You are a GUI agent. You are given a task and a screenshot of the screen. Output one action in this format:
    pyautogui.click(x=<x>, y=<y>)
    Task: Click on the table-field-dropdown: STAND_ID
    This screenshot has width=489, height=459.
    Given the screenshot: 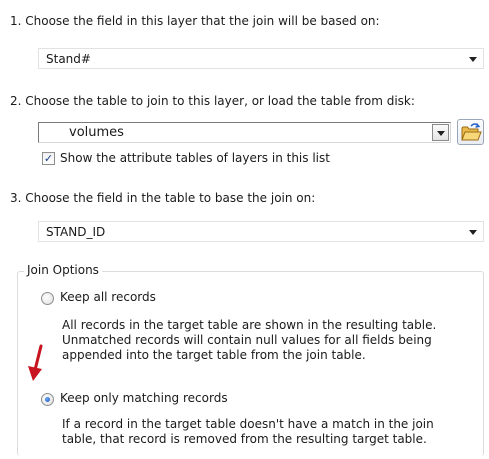 What is the action you would take?
    pyautogui.click(x=261, y=231)
    